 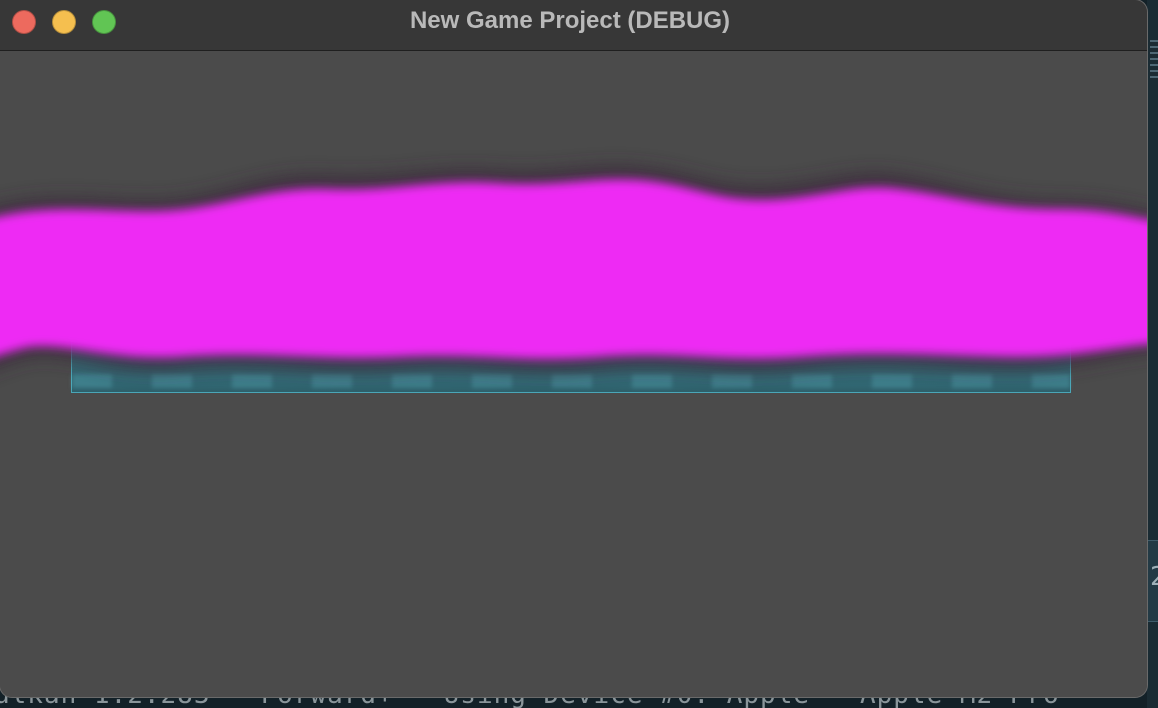 I want to click on background-editor-char: 2, so click(x=1154, y=577).